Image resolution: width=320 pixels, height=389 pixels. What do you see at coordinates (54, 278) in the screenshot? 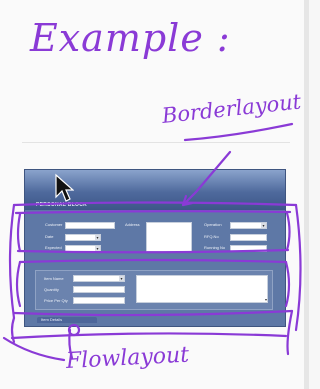
I see `item-name-label: Item Name` at bounding box center [54, 278].